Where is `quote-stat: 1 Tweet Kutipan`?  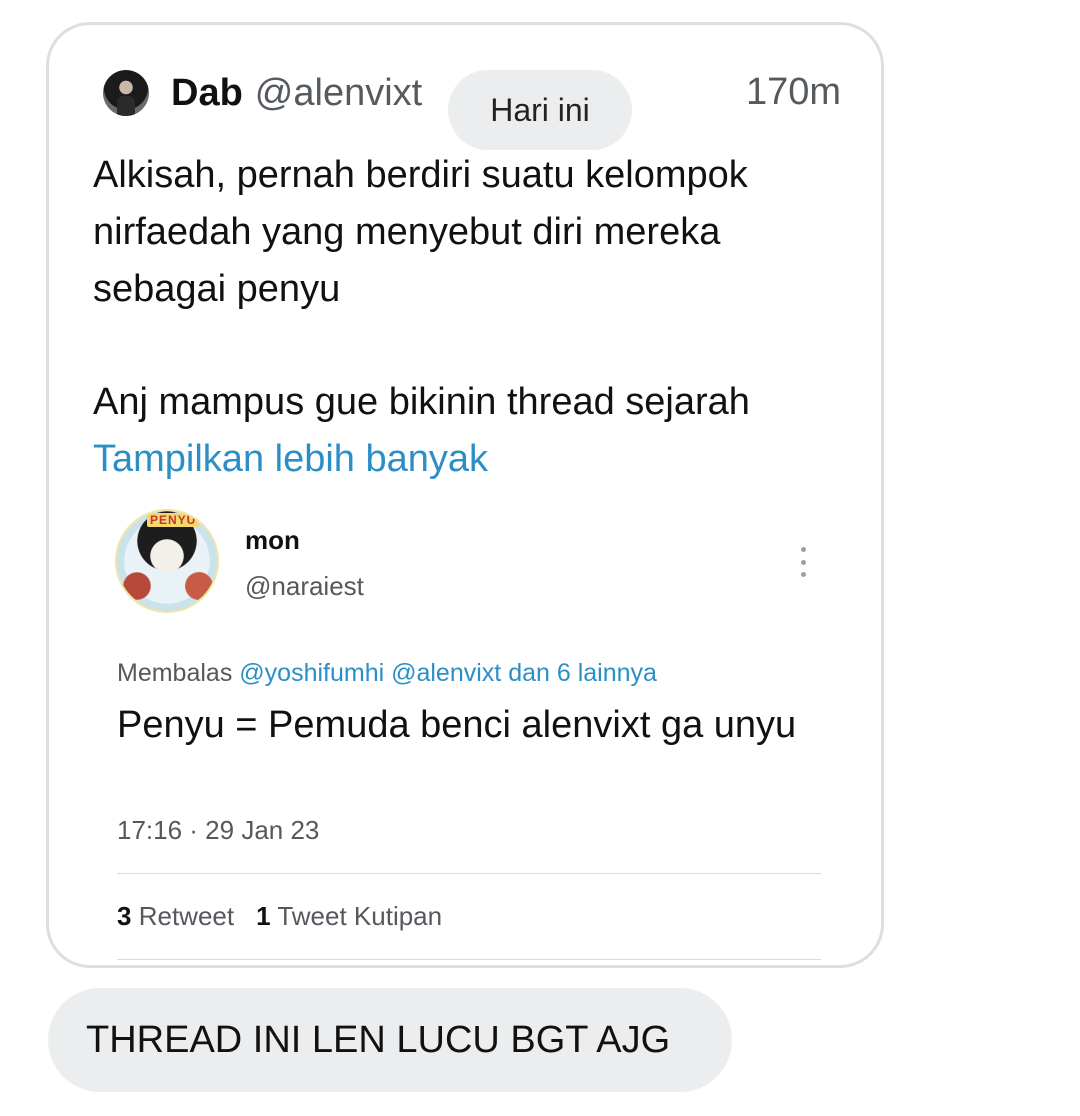 quote-stat: 1 Tweet Kutipan is located at coordinates (349, 916).